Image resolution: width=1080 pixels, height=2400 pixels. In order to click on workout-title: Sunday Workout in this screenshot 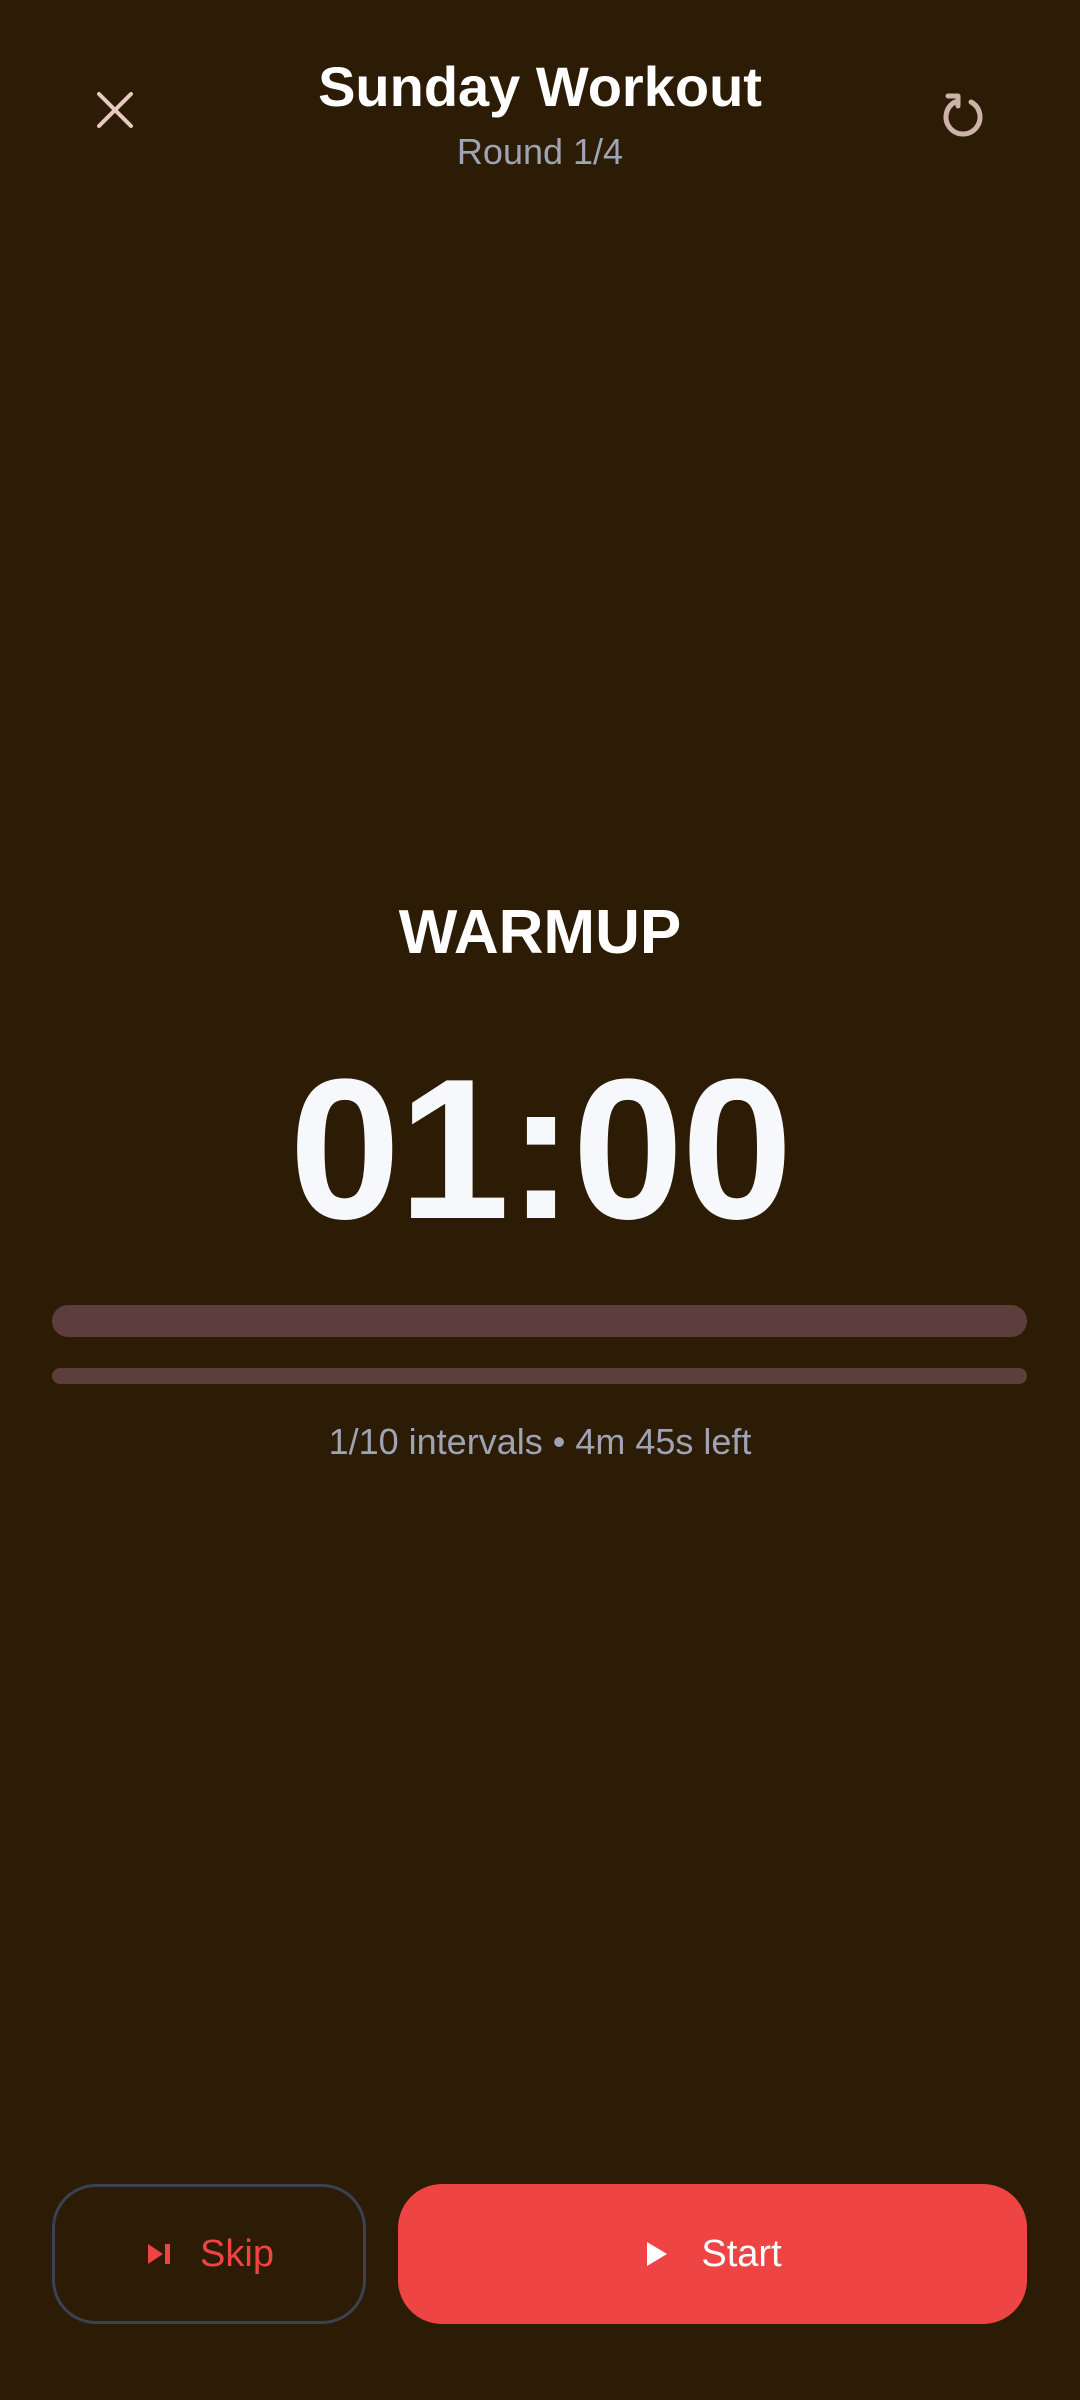, I will do `click(540, 86)`.